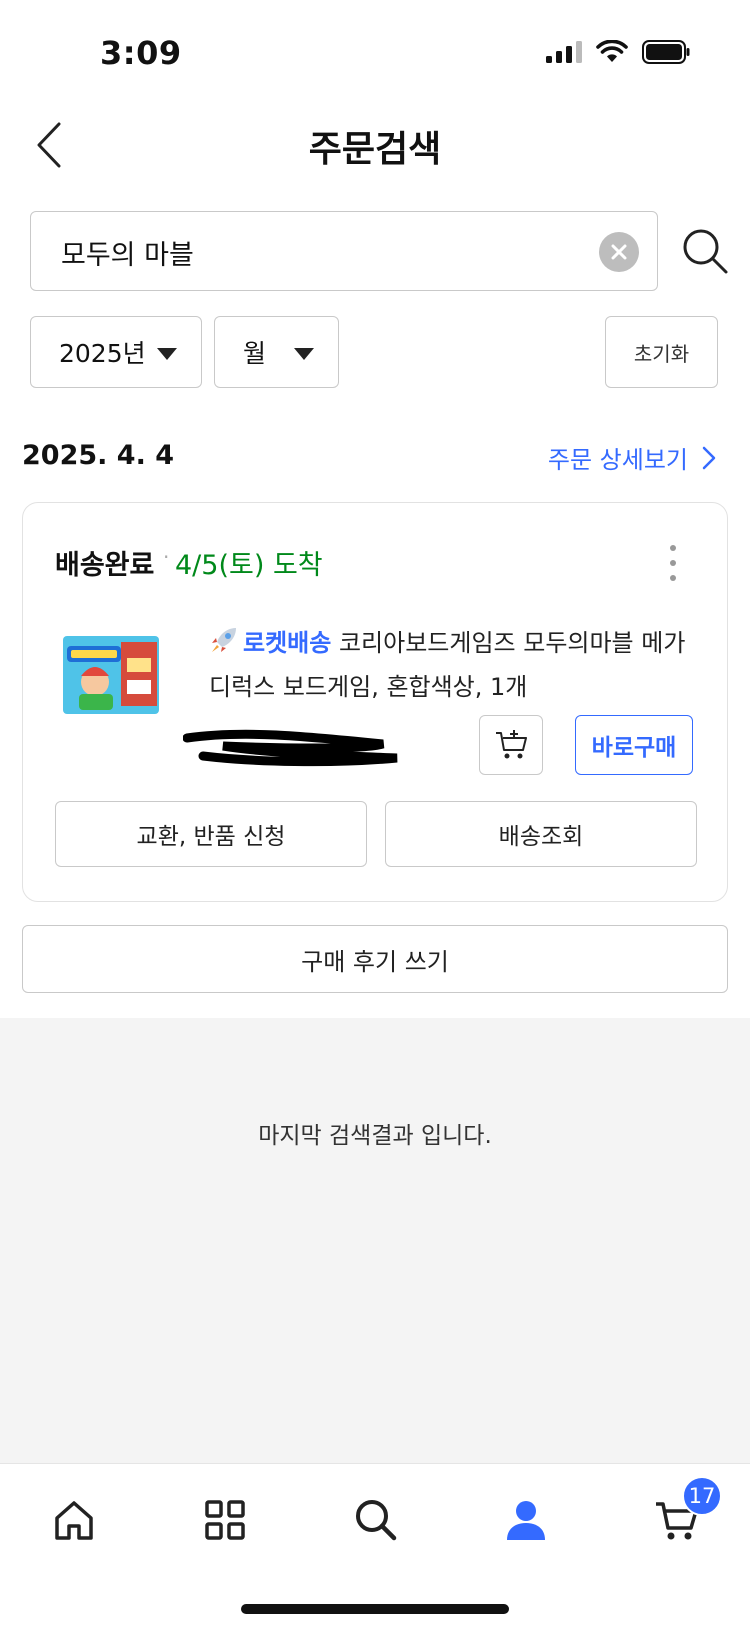 This screenshot has width=750, height=1626. What do you see at coordinates (287, 643) in the screenshot?
I see `rocket-delivery-badge: 로켓배송` at bounding box center [287, 643].